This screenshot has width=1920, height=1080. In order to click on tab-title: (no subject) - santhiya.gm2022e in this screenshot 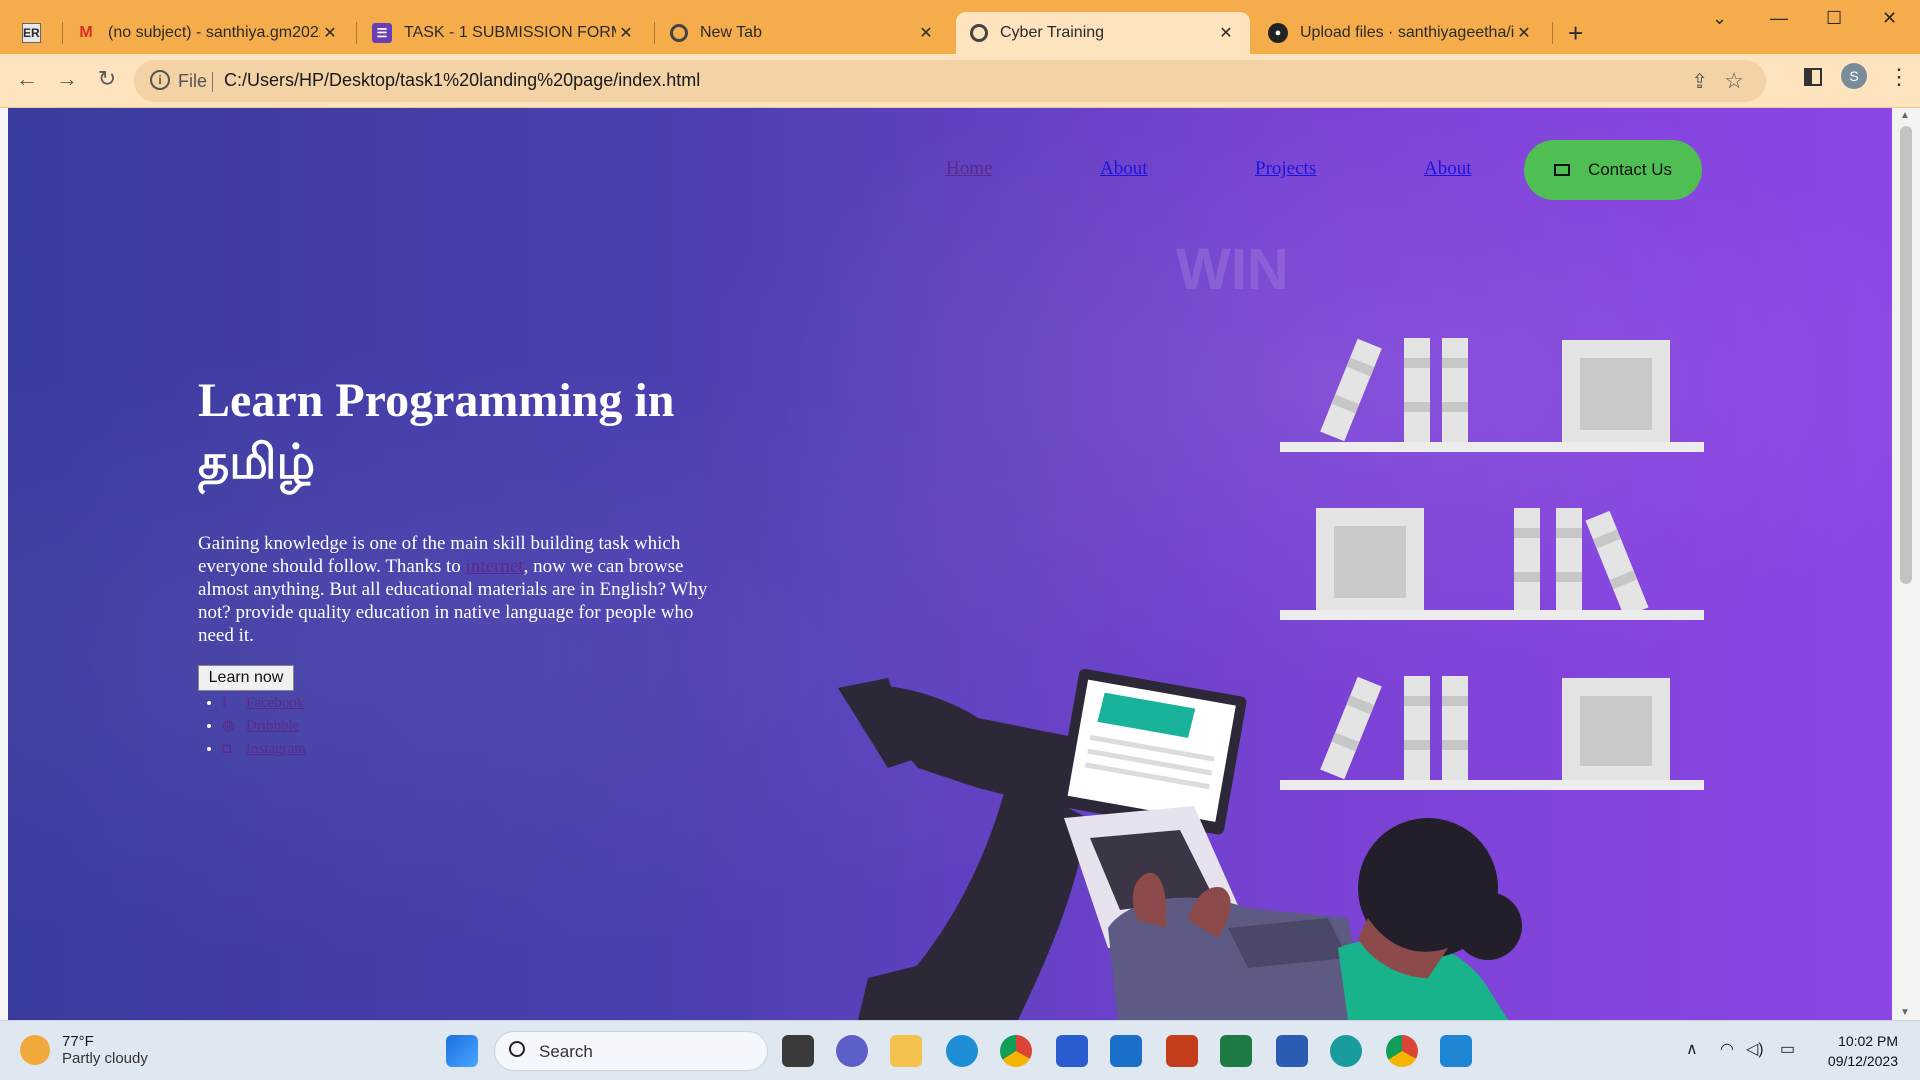, I will do `click(214, 32)`.